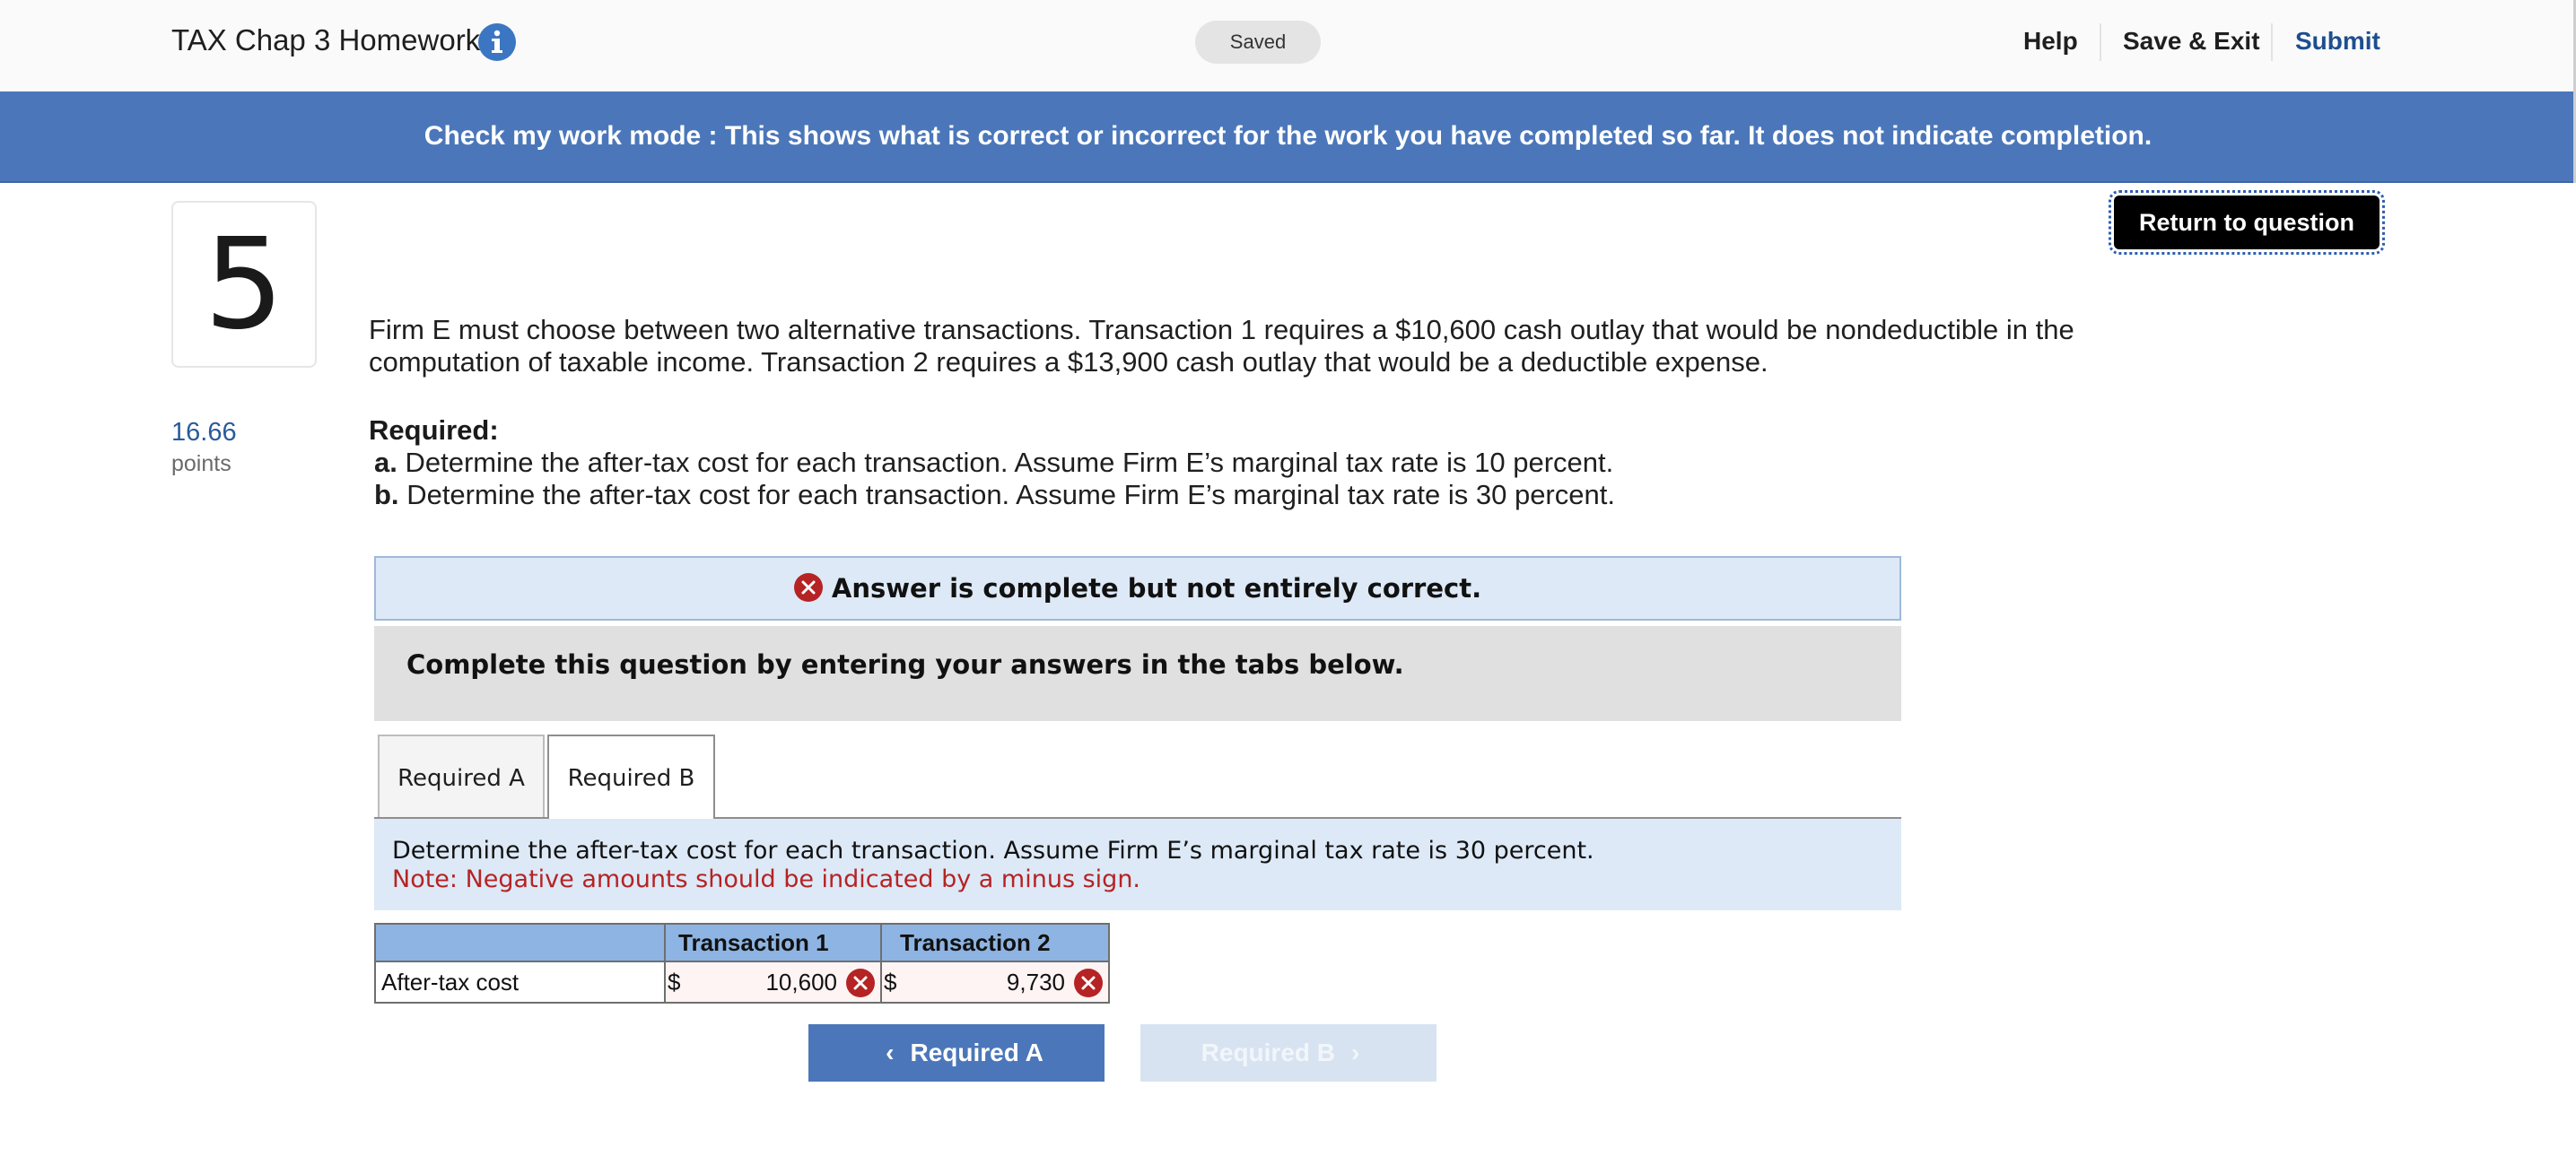 The width and height of the screenshot is (2576, 1174). Describe the element at coordinates (434, 430) in the screenshot. I see `required-title: Required:` at that location.